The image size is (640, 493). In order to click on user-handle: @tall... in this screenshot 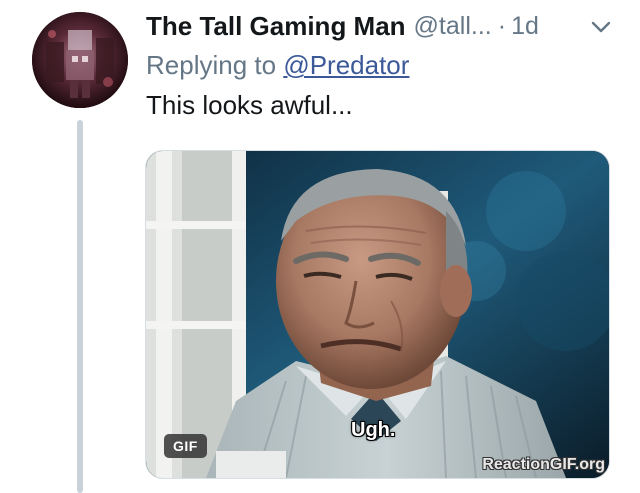, I will do `click(453, 26)`.